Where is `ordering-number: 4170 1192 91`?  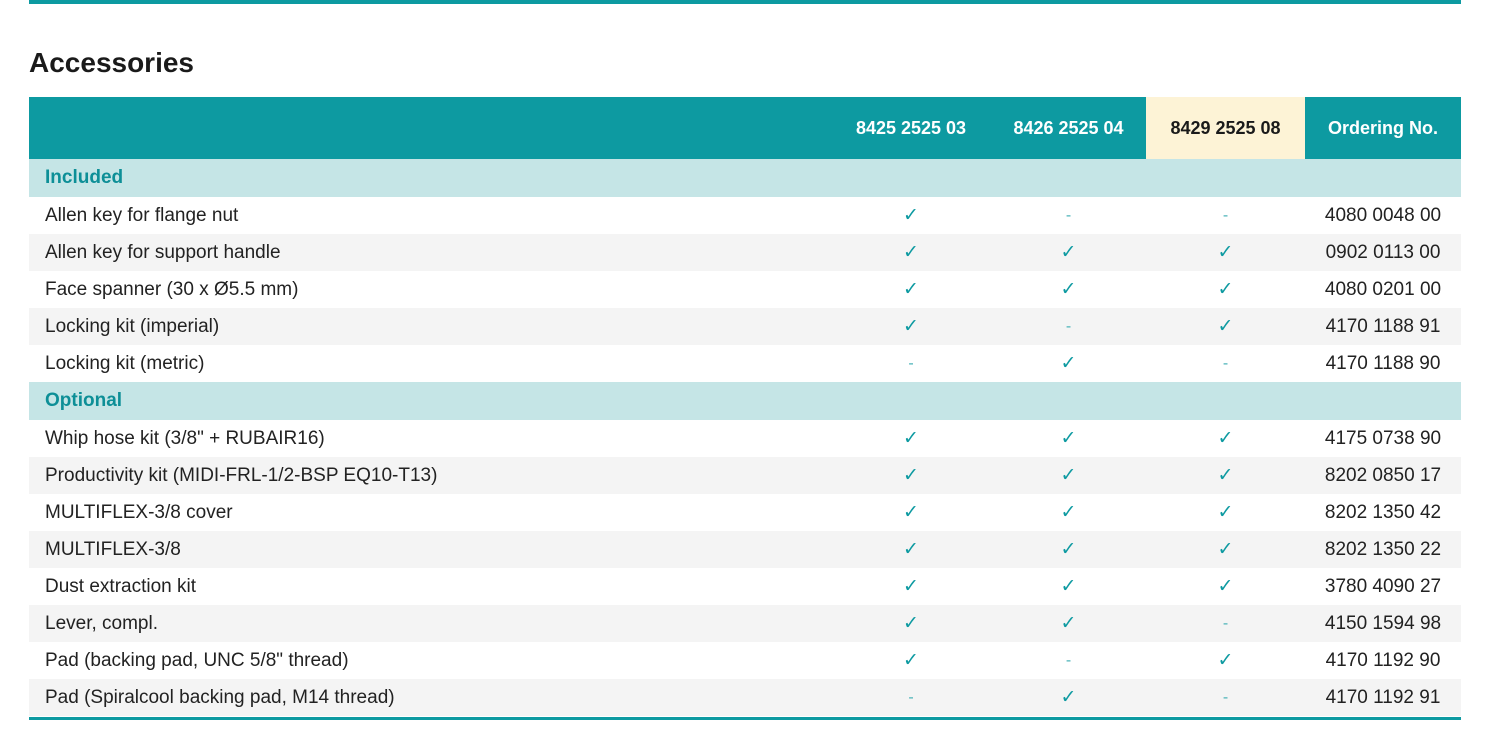
ordering-number: 4170 1192 91 is located at coordinates (1383, 697).